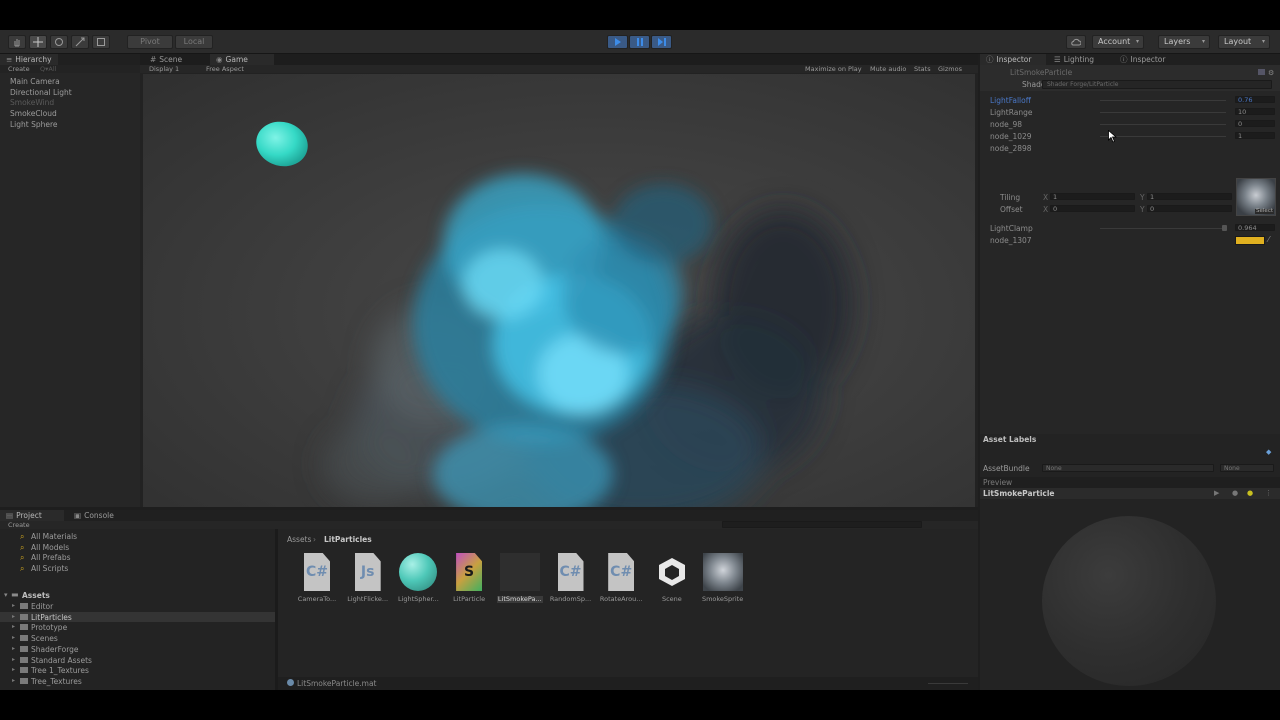 The width and height of the screenshot is (1280, 720). What do you see at coordinates (922, 69) in the screenshot?
I see `stats-toggle: Stats` at bounding box center [922, 69].